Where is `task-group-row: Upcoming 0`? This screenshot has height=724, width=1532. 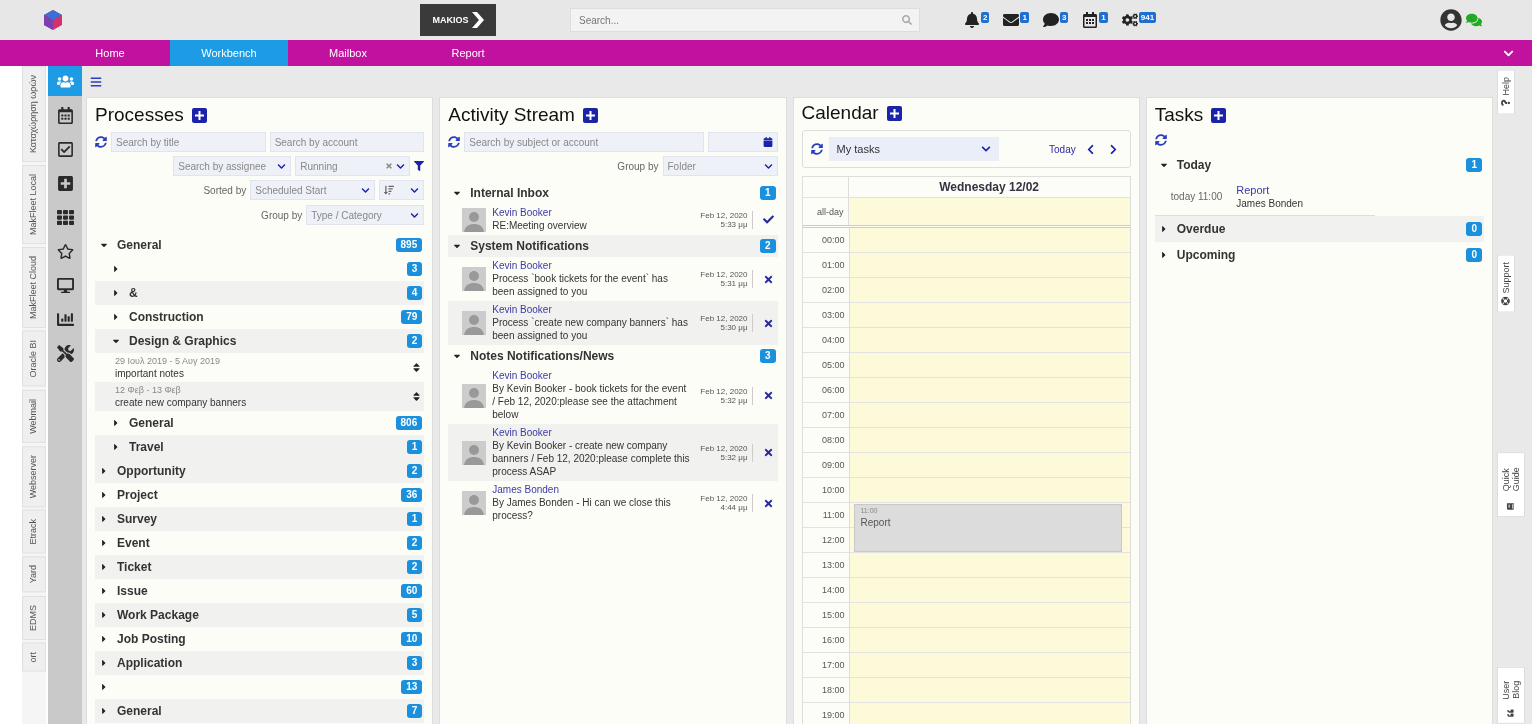 task-group-row: Upcoming 0 is located at coordinates (1319, 255).